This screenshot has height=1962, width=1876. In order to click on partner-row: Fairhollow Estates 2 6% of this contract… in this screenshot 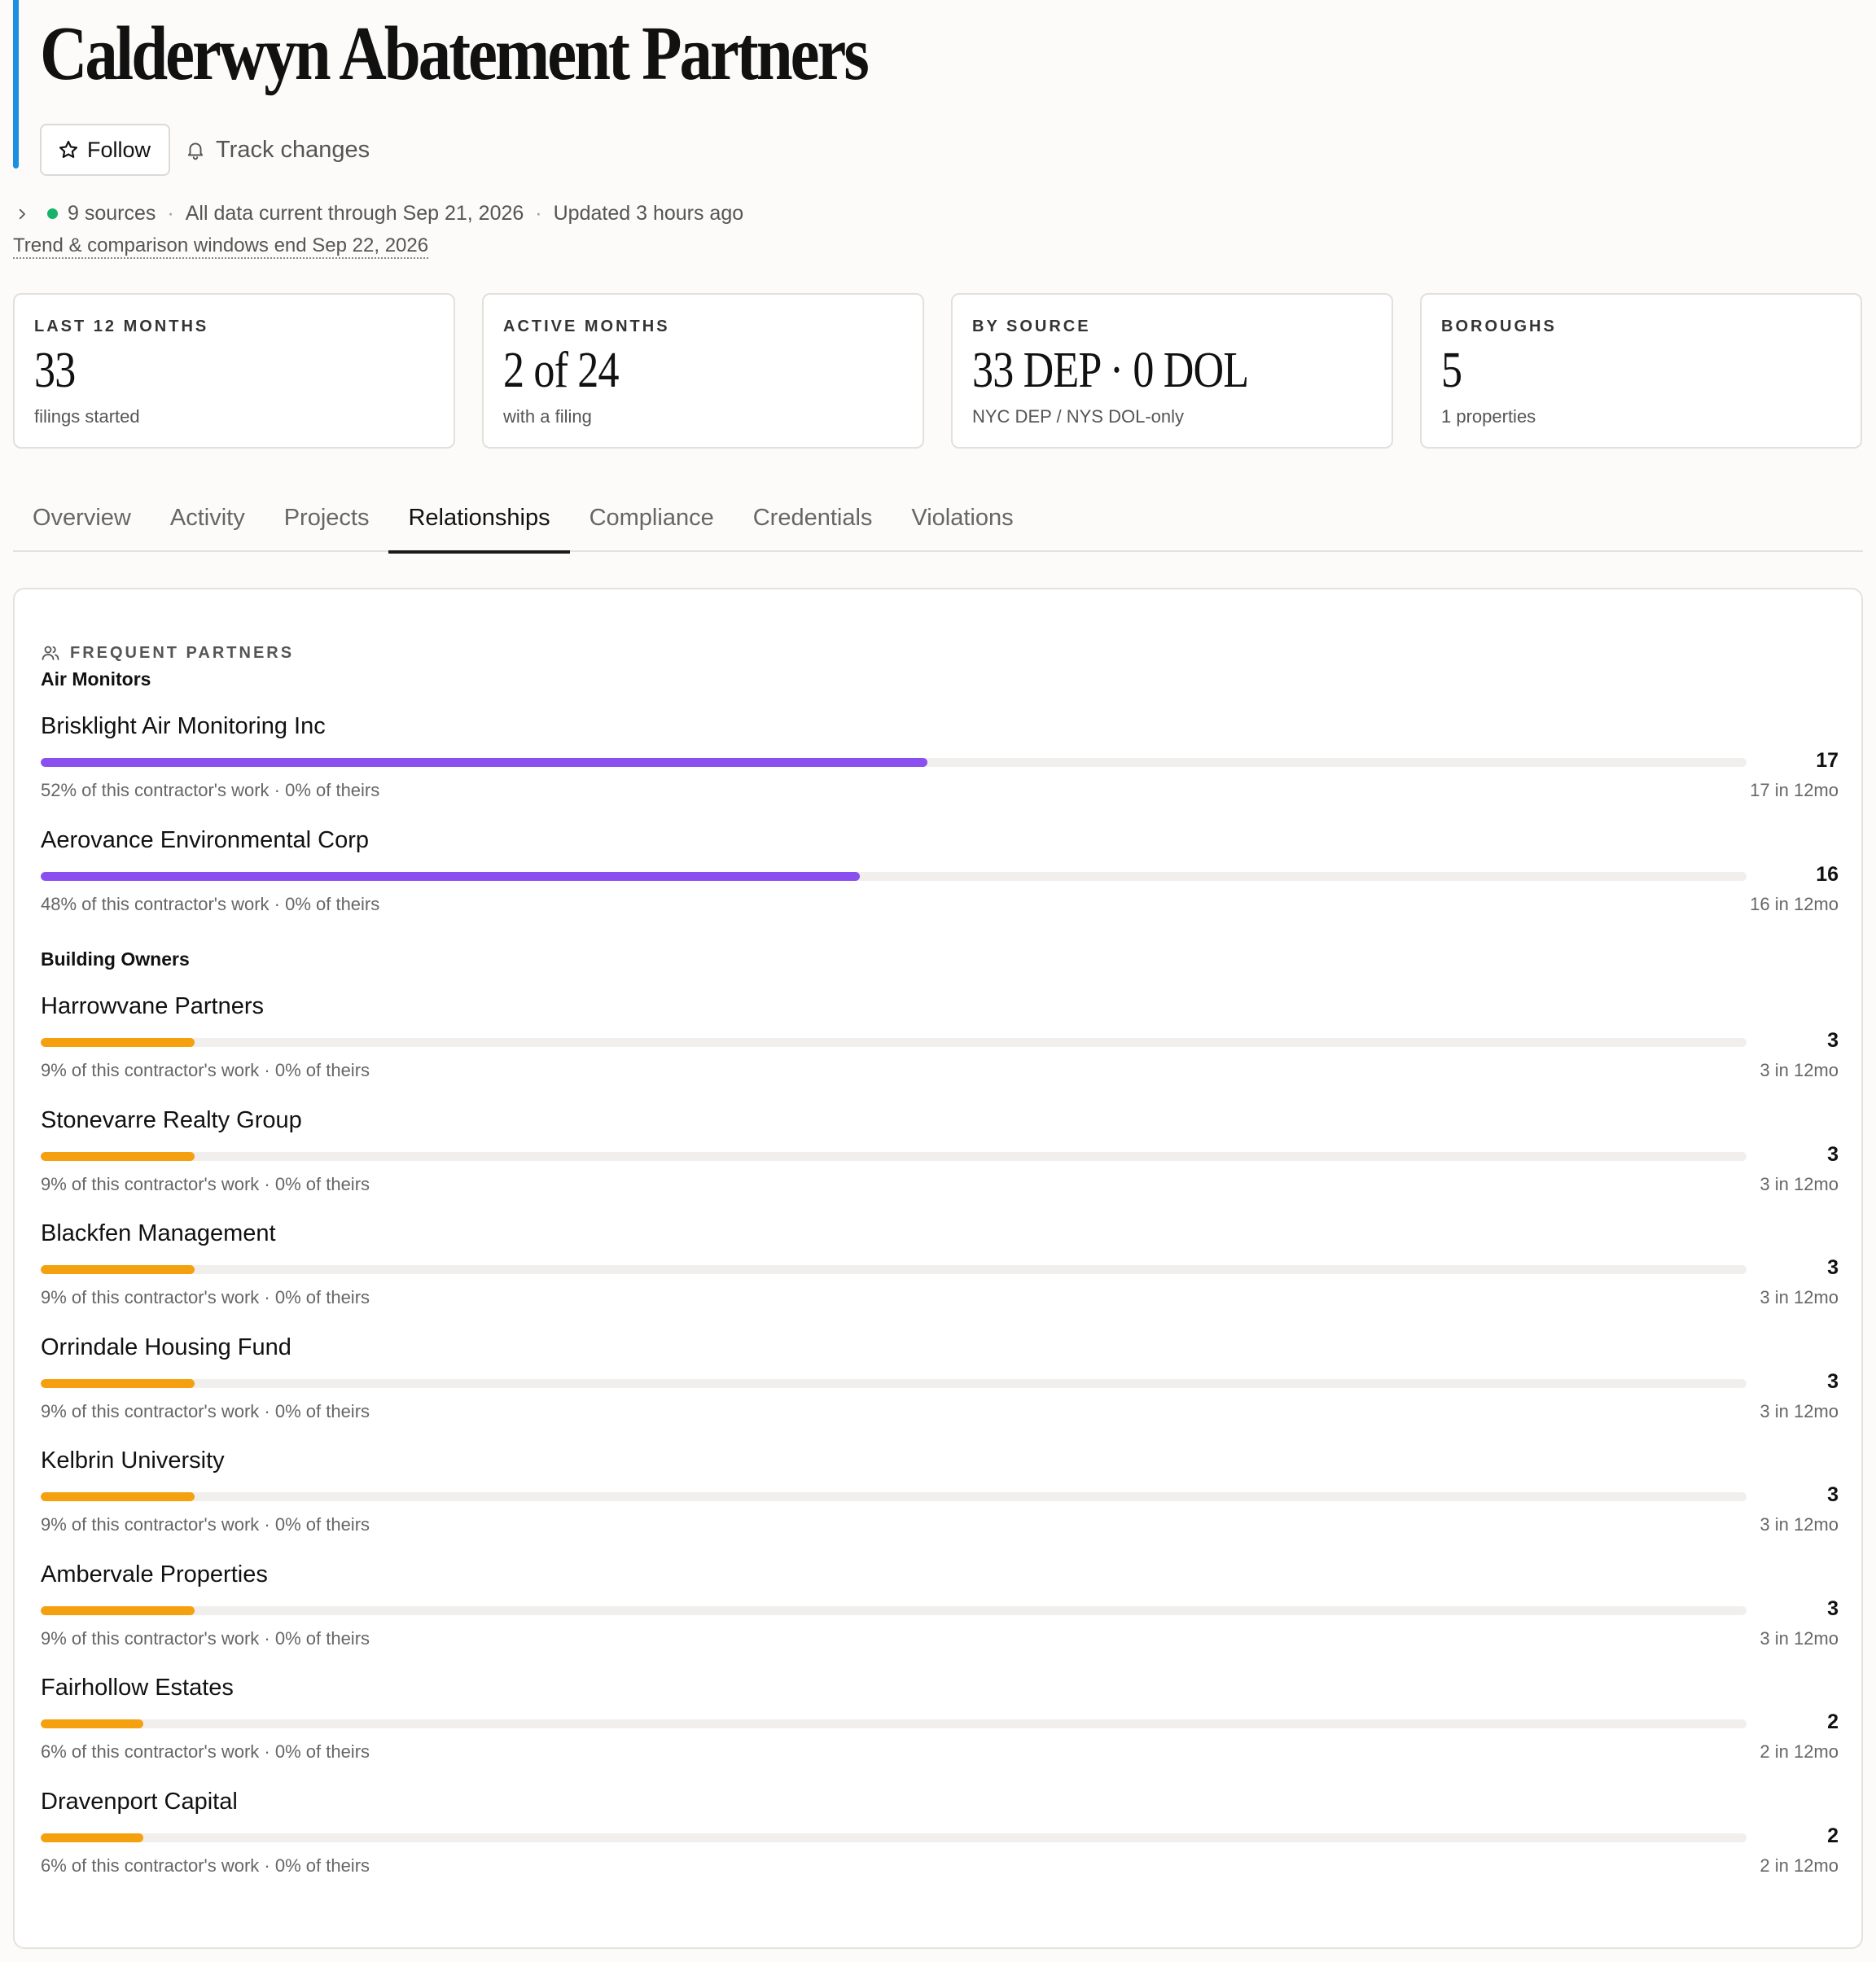, I will do `click(940, 1723)`.